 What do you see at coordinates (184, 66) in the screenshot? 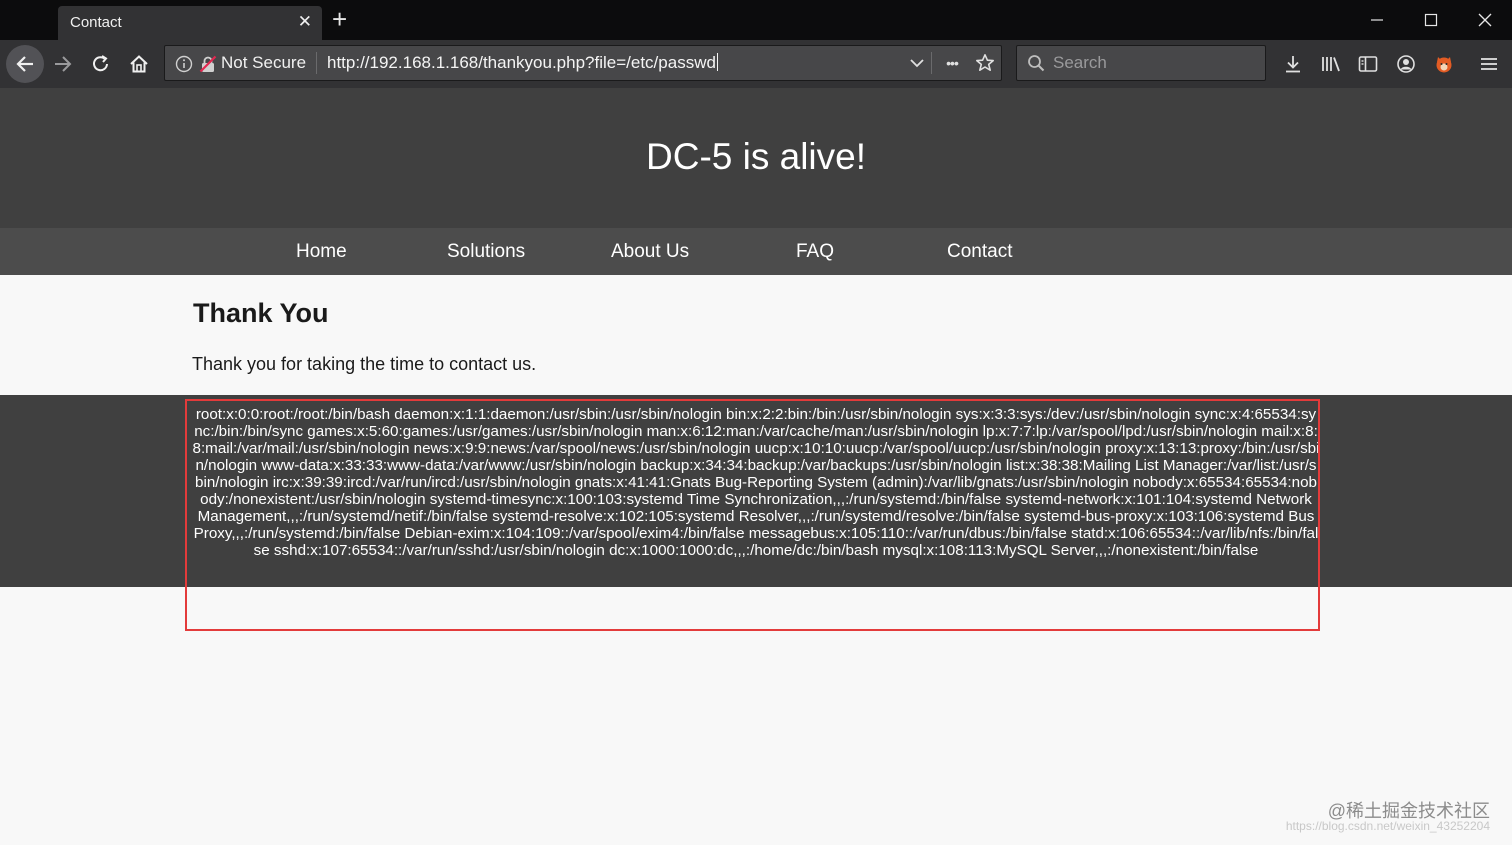
I see `info-icon` at bounding box center [184, 66].